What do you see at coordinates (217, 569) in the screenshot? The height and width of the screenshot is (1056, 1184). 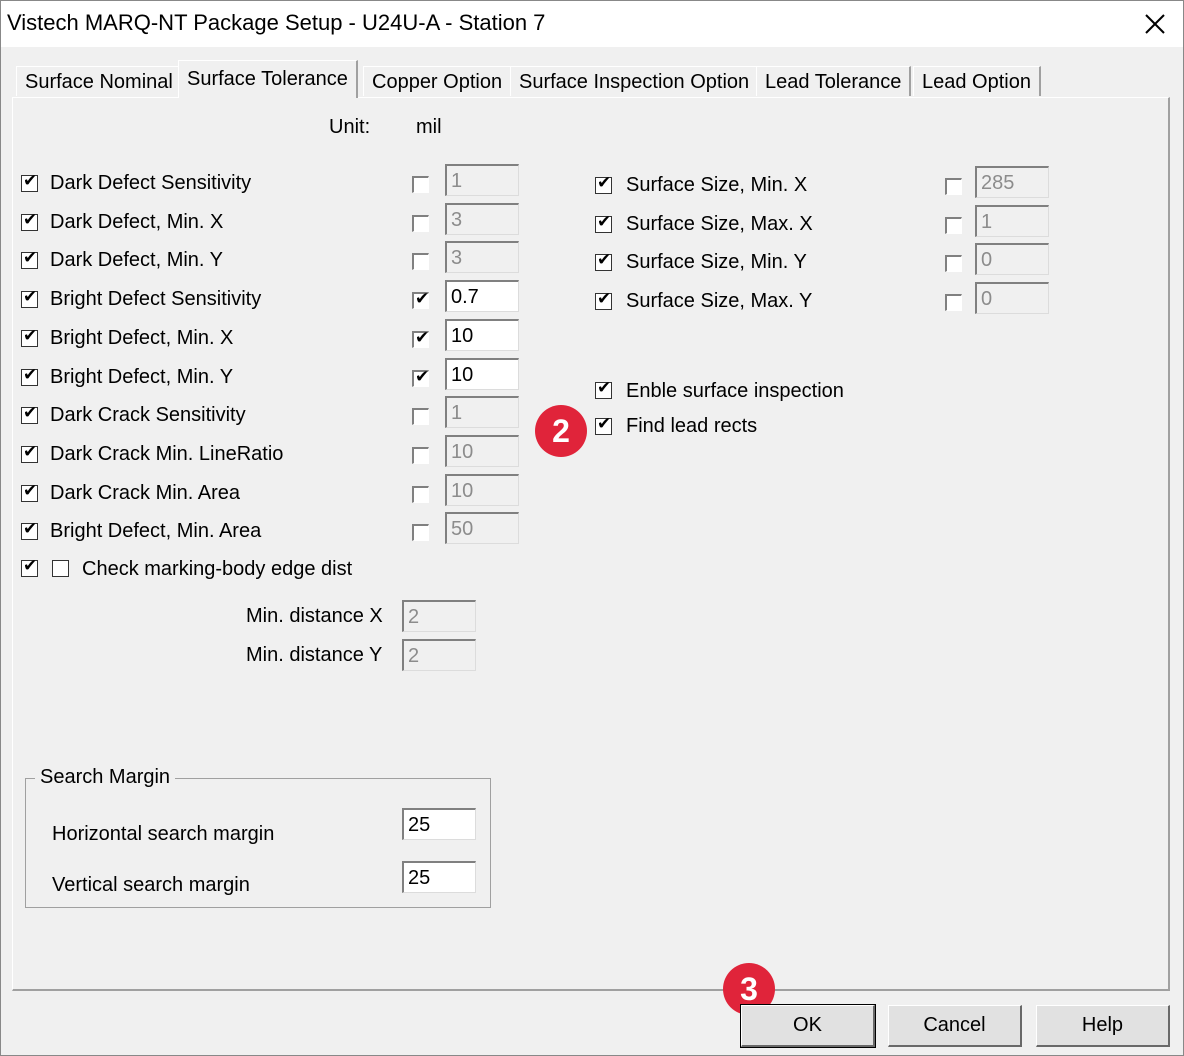 I see `check-marking-body-edge-label: Check marking-body edge dist` at bounding box center [217, 569].